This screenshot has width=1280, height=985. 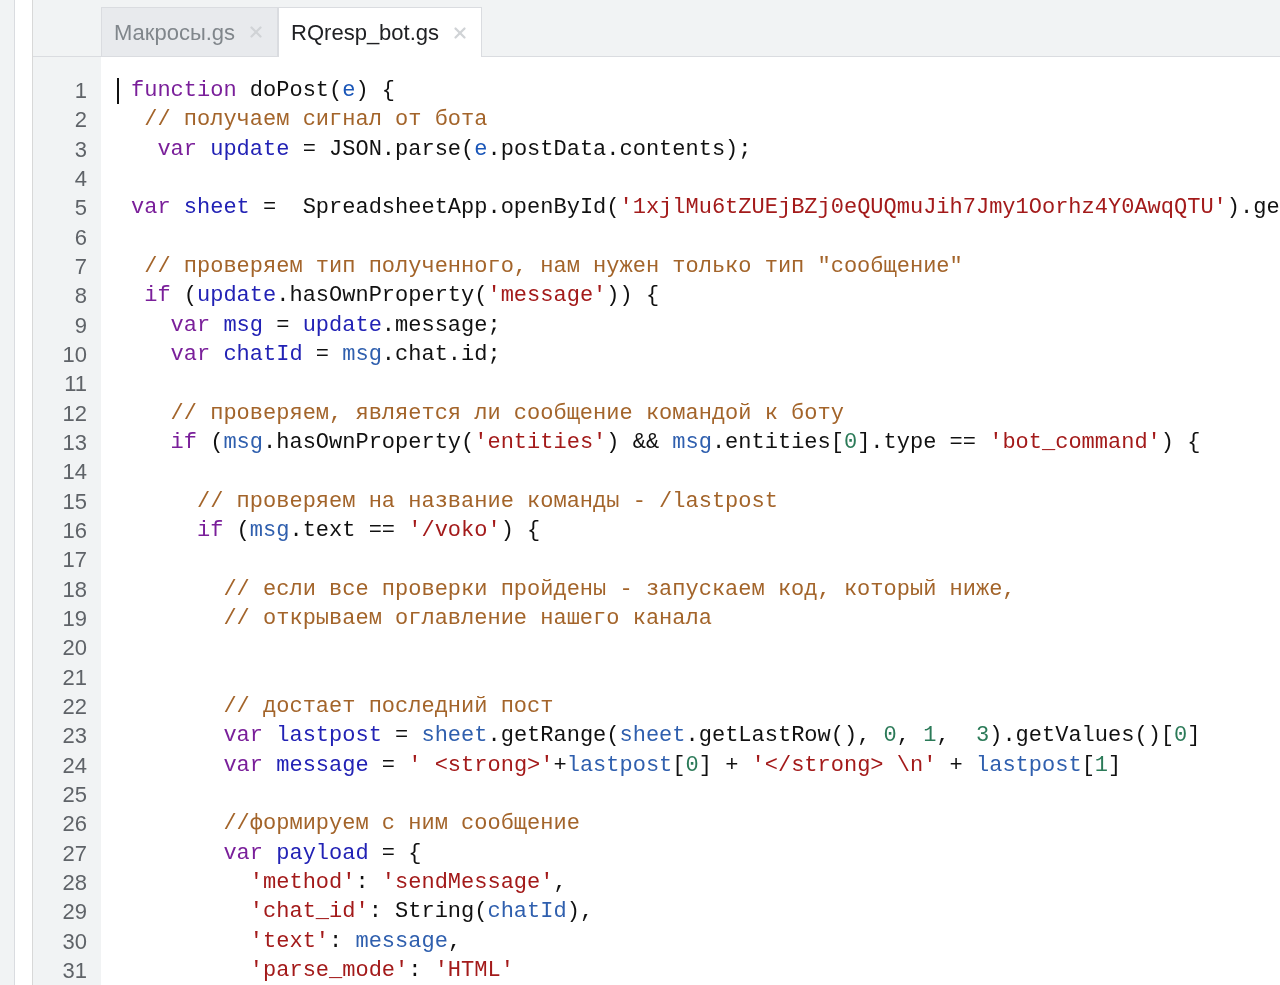 I want to click on code-line: // проверяем тип полученного, нам нужен только тип "сообщение", so click(x=553, y=266).